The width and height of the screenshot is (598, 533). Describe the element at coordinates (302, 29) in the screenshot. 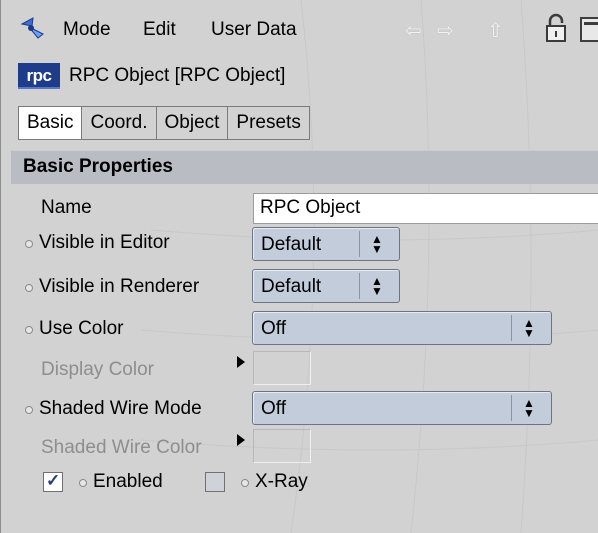

I see `menu-bar: Mode Edit User Data ⇦ ⇨ ⇧` at that location.